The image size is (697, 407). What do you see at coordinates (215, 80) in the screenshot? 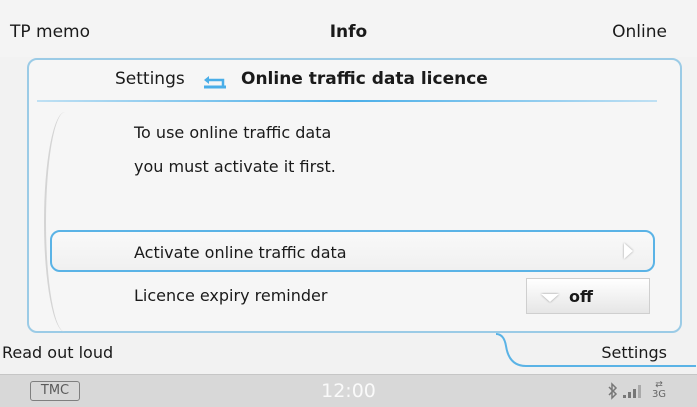
I see `back-arrow-icon` at bounding box center [215, 80].